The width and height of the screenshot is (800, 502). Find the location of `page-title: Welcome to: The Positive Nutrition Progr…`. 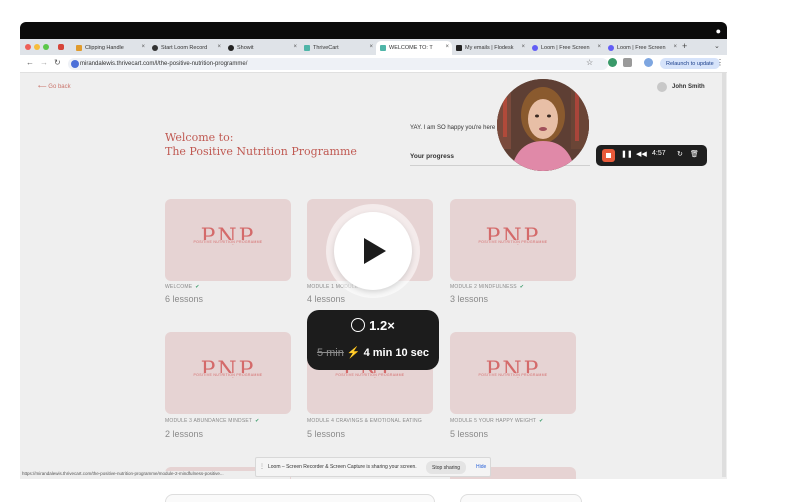

page-title: Welcome to: The Positive Nutrition Progr… is located at coordinates (261, 145).